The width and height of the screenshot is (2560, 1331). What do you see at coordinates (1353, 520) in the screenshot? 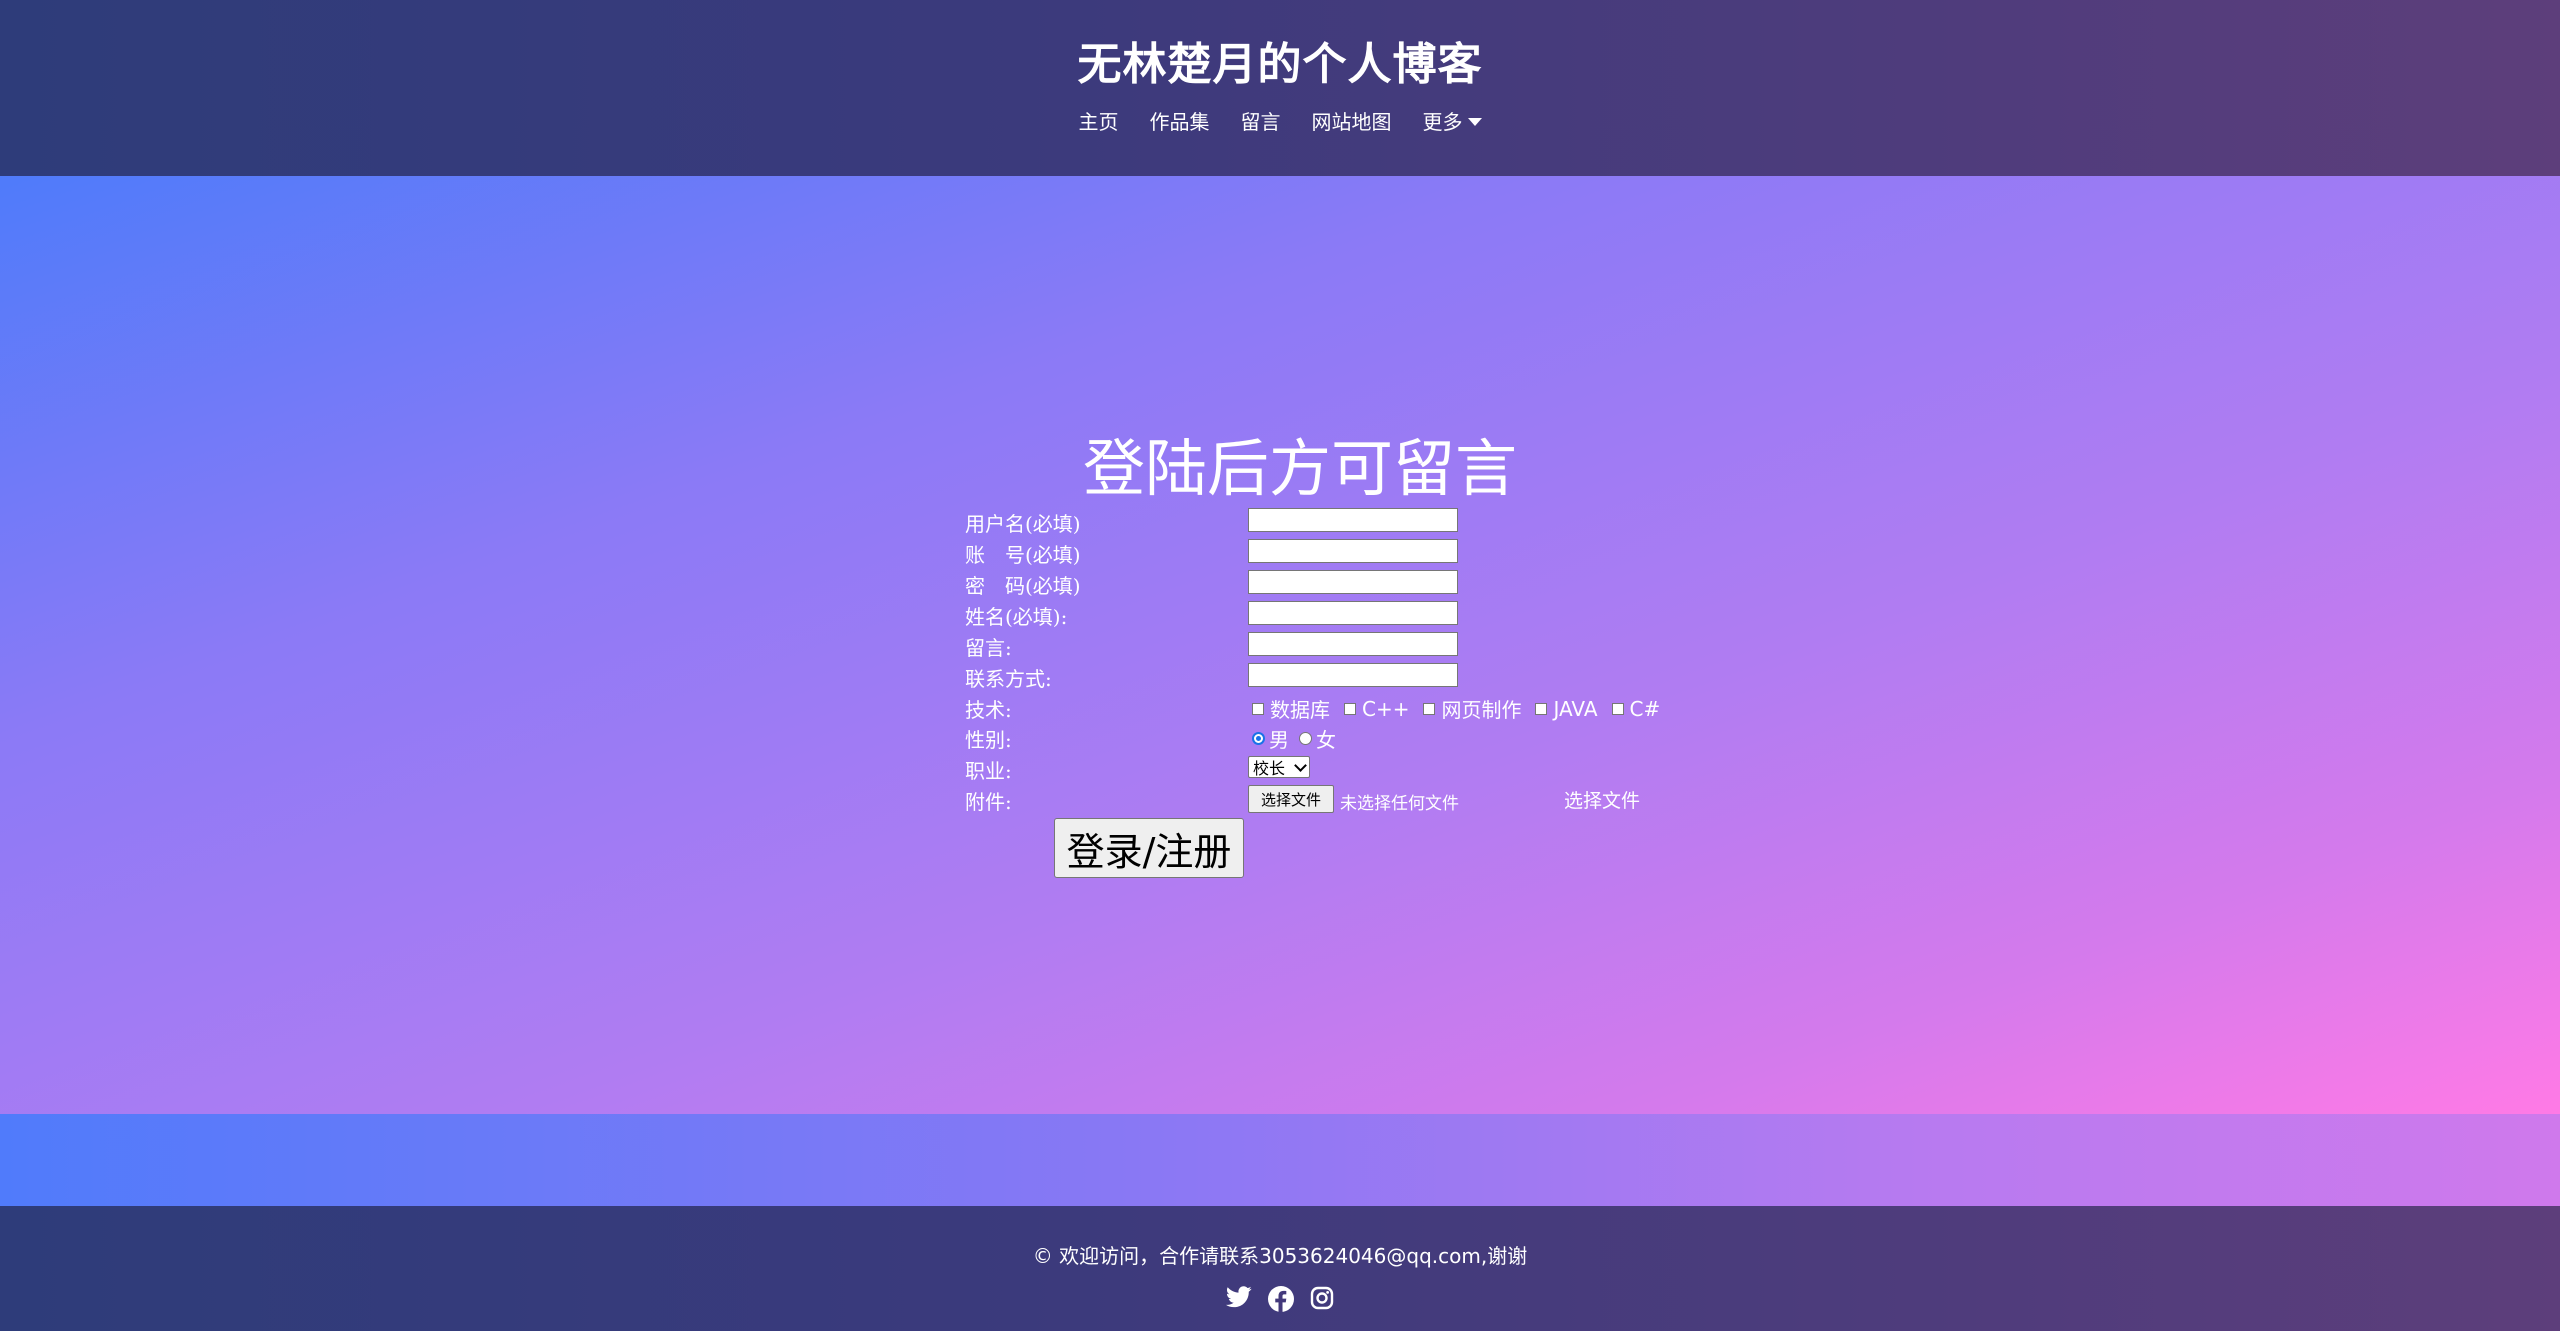
I see `username-input` at bounding box center [1353, 520].